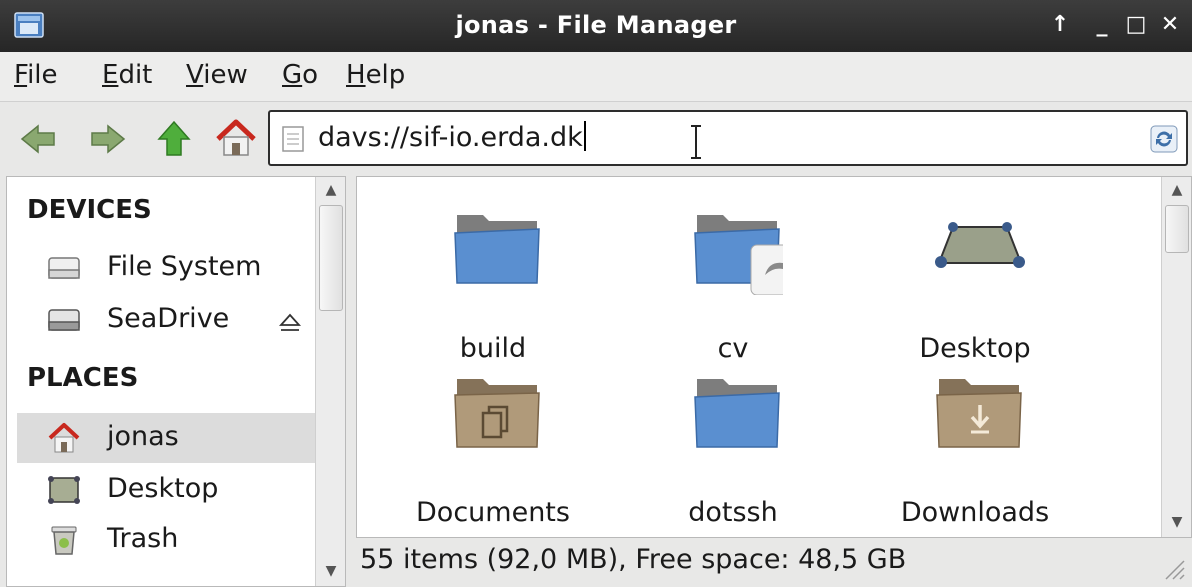  Describe the element at coordinates (975, 285) in the screenshot. I see `file-item-desktop: Desktop` at that location.